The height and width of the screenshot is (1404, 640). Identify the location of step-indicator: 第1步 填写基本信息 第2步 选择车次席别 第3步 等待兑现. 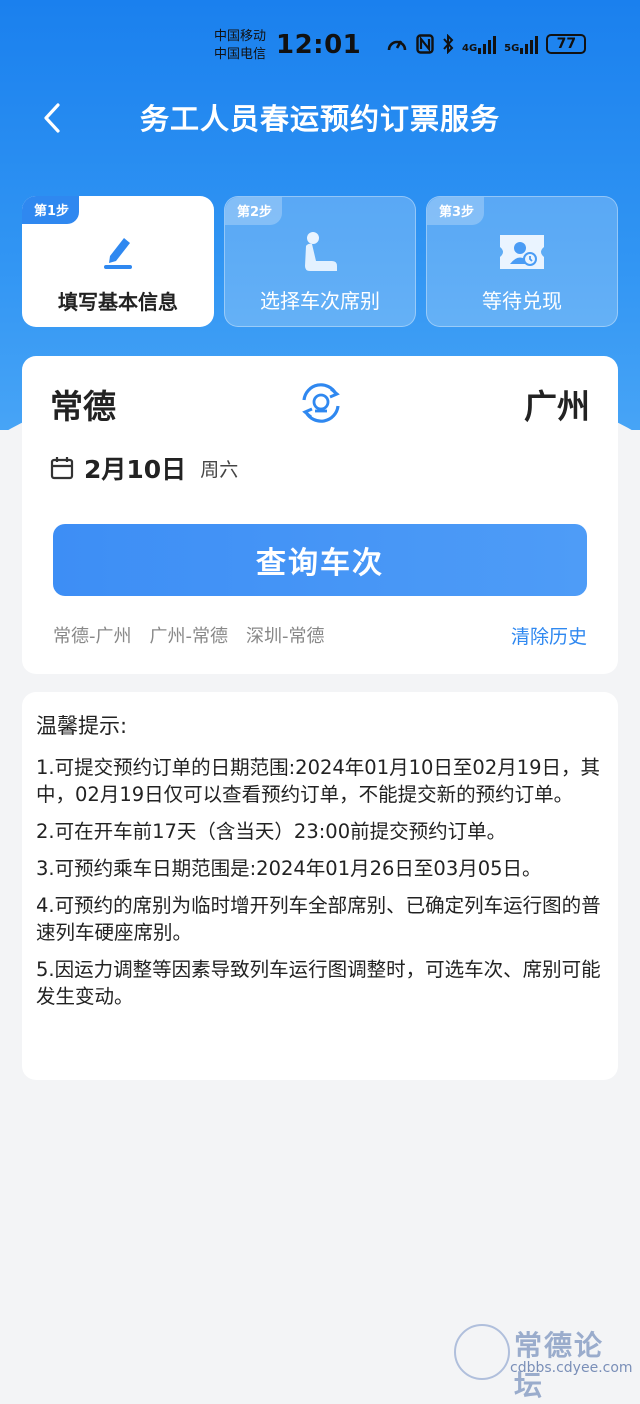
(320, 261).